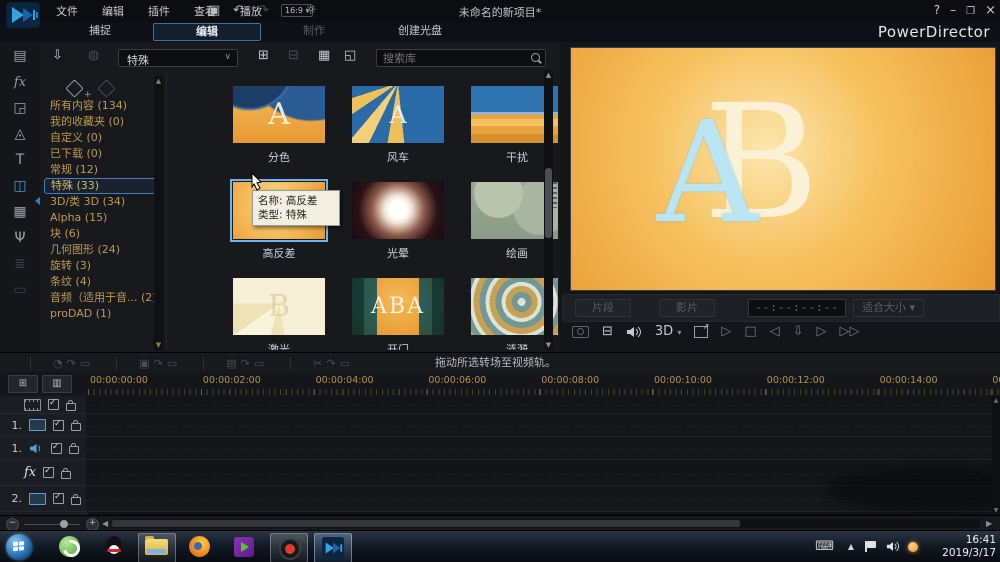 This screenshot has width=1000, height=562. I want to click on track-vertical-scrollbar: ▲ ▼, so click(996, 455).